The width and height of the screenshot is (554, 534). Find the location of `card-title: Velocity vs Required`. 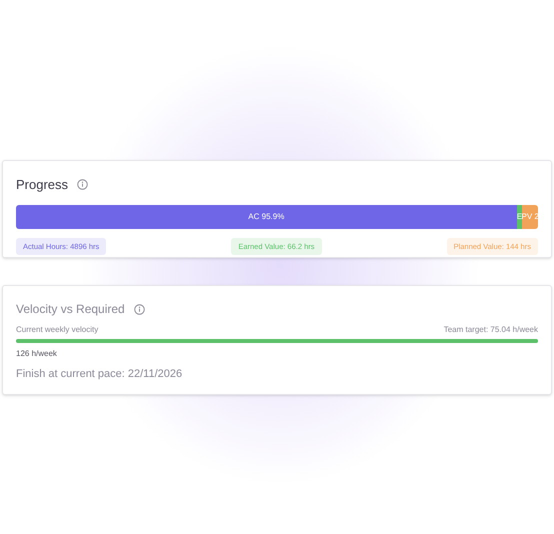

card-title: Velocity vs Required is located at coordinates (70, 309).